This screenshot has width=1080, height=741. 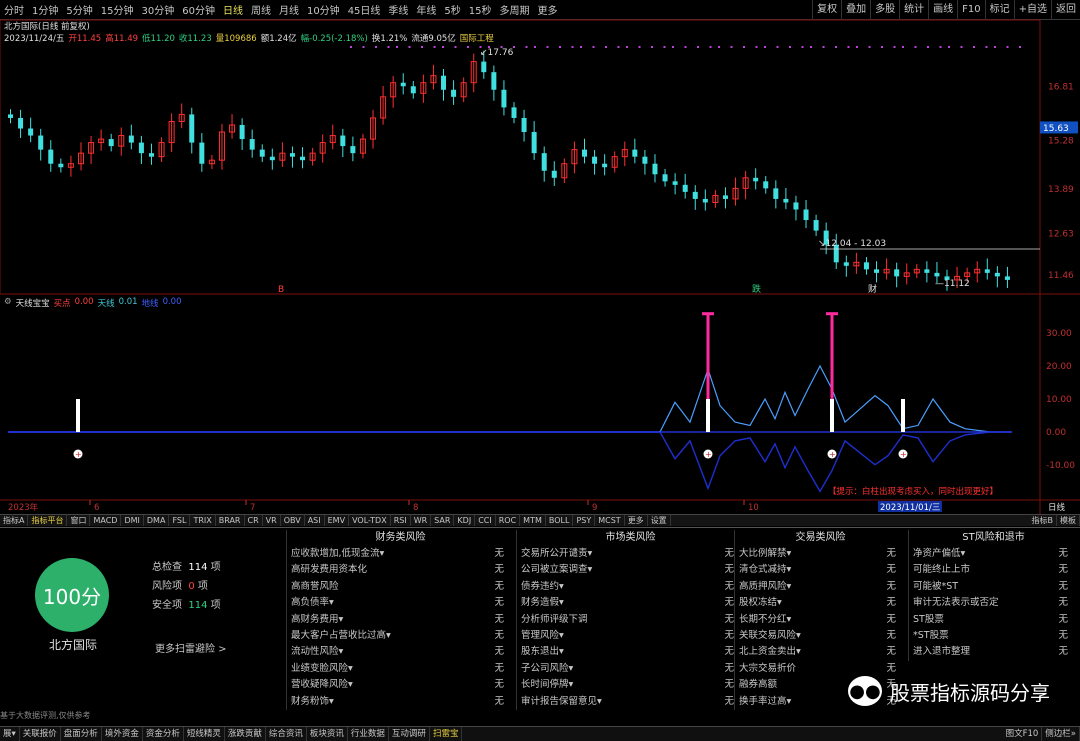 I want to click on risk-row: 长期不分红▾ 无, so click(x=820, y=620).